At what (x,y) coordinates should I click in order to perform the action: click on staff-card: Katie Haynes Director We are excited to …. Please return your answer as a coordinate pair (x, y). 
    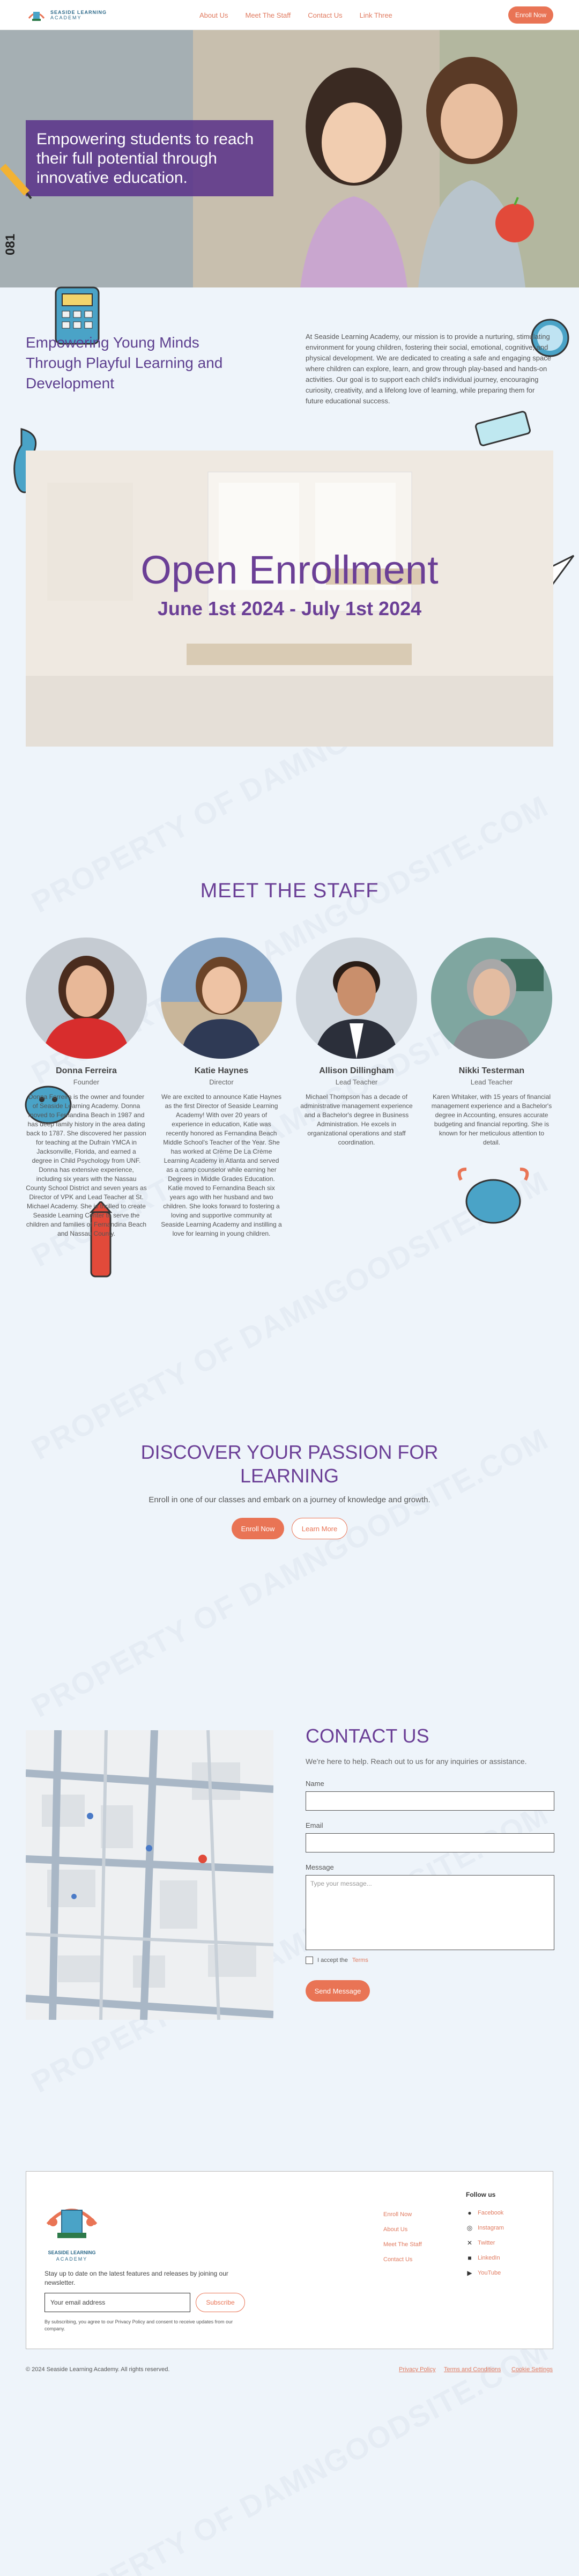
    Looking at the image, I should click on (221, 1088).